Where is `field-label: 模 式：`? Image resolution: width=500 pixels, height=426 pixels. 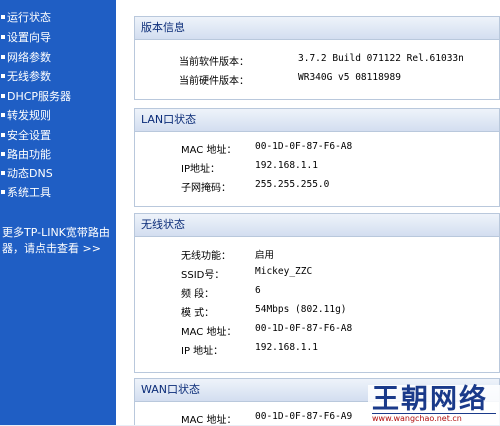 field-label: 模 式： is located at coordinates (198, 313).